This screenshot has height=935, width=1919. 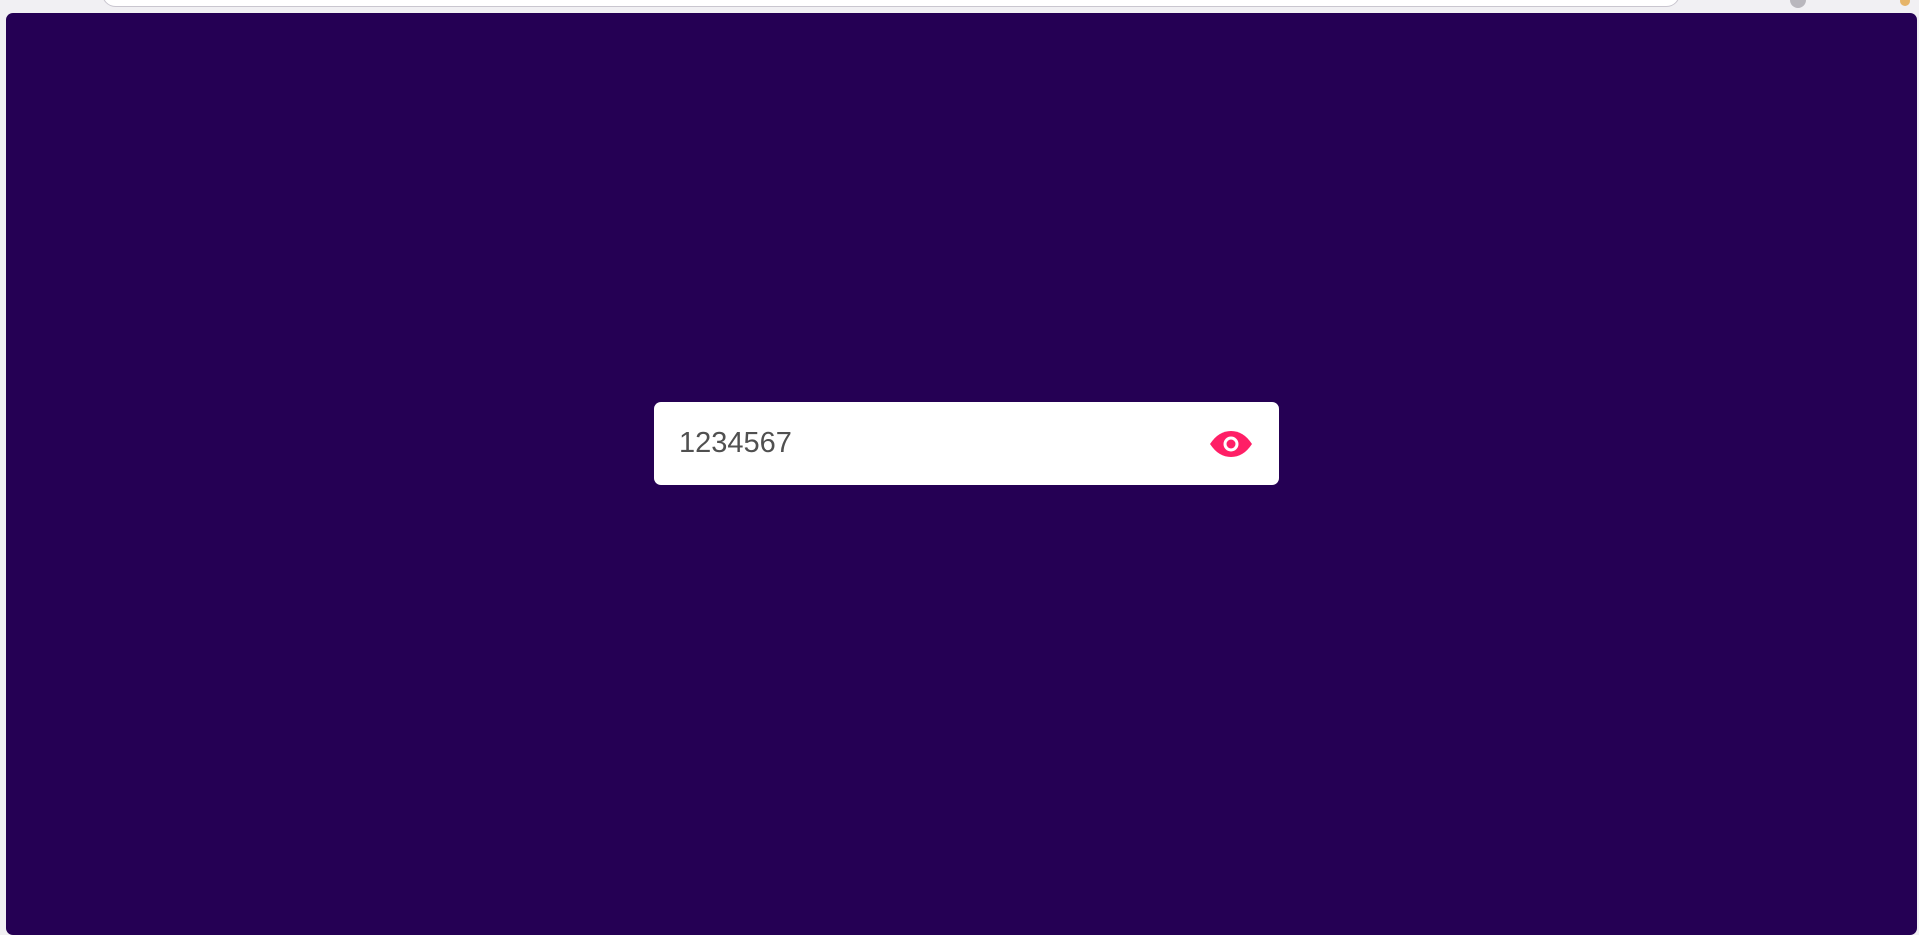 I want to click on extension-icon, so click(x=1905, y=3).